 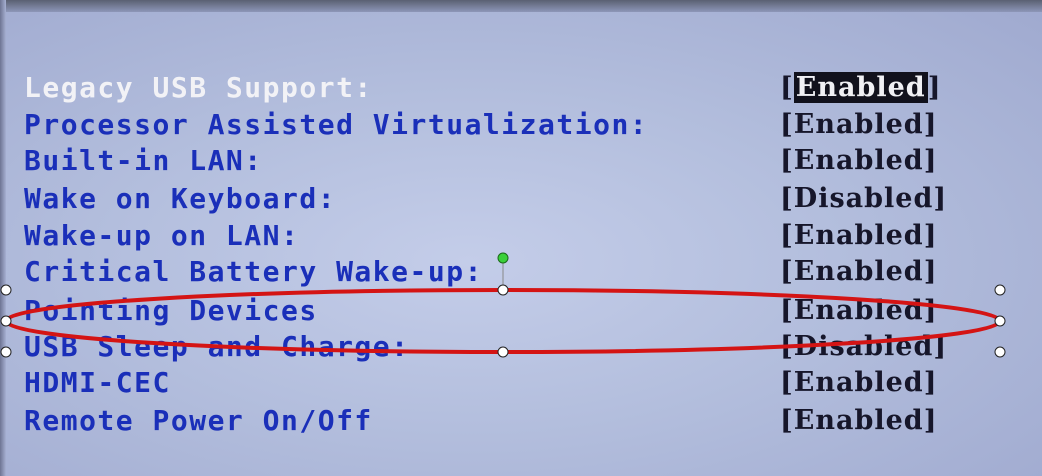 I want to click on setting-remote-power-on-off: Remote Power On/Off [Enabled], so click(x=521, y=421).